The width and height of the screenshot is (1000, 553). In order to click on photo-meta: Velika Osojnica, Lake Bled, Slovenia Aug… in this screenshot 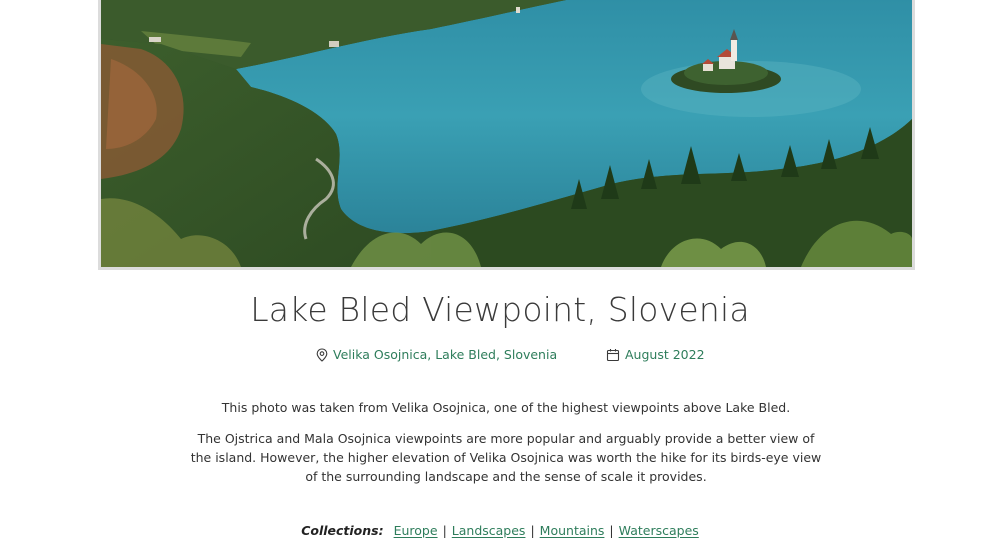, I will do `click(500, 357)`.